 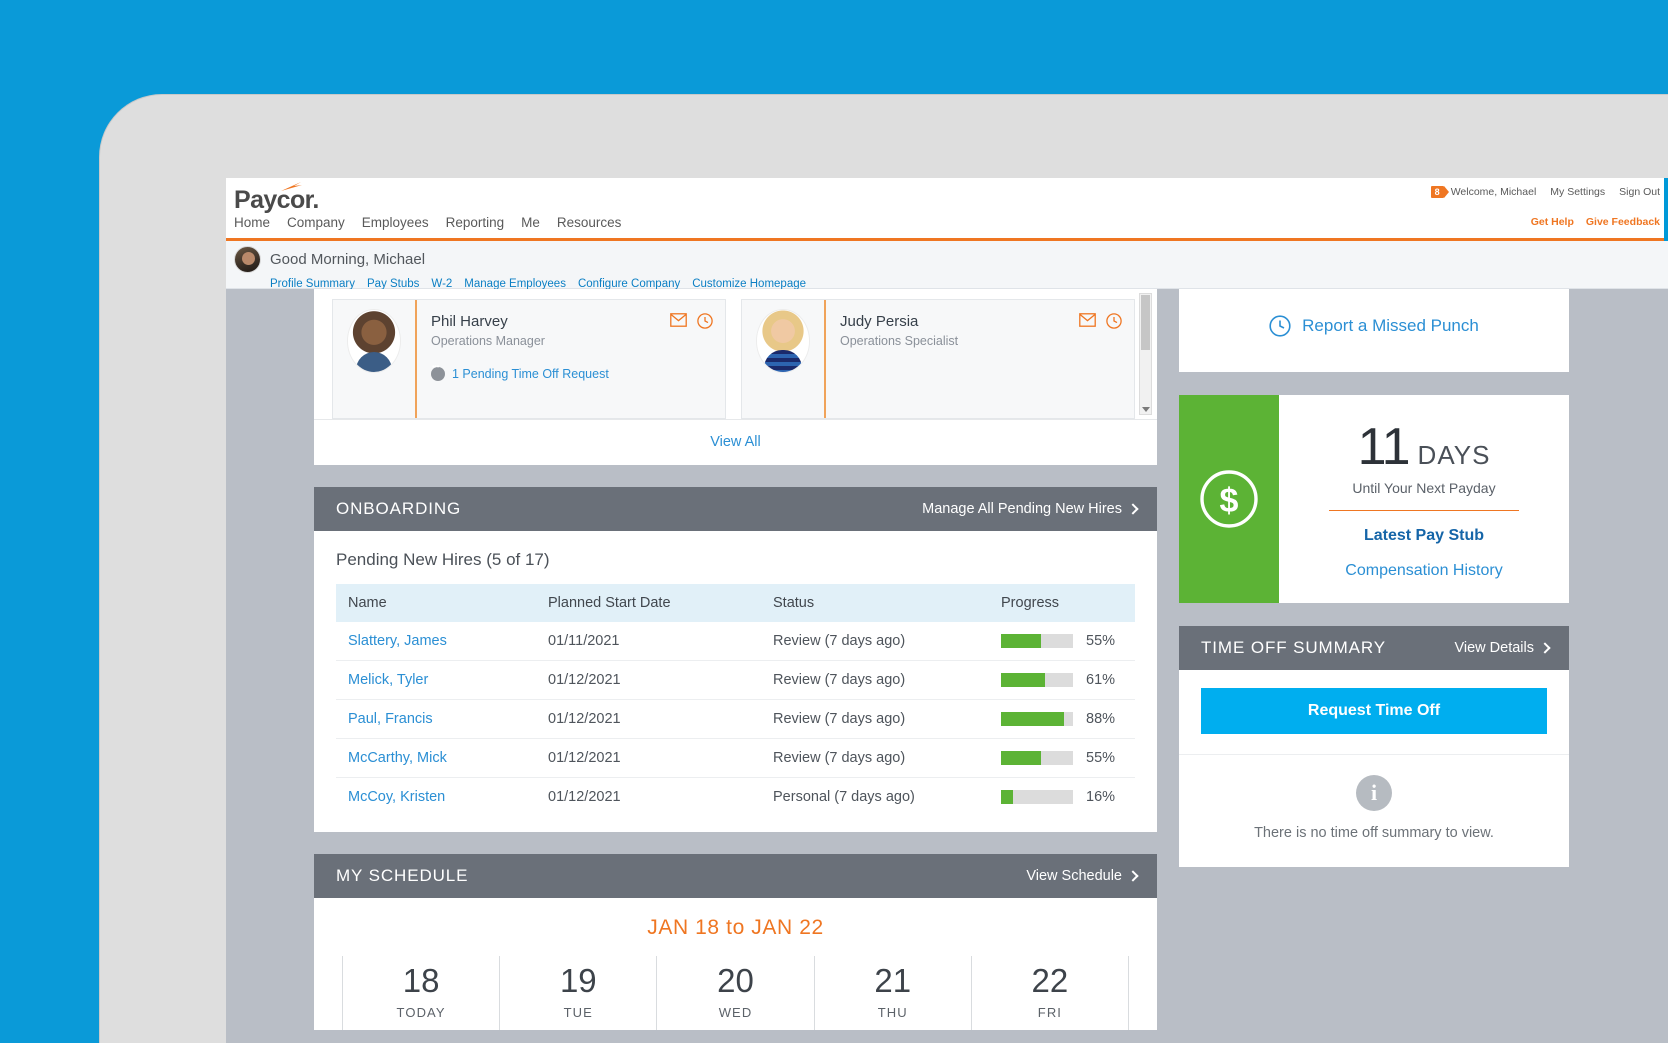 I want to click on pending-time-off-link: 1 Pending Time Off Request, so click(x=572, y=371).